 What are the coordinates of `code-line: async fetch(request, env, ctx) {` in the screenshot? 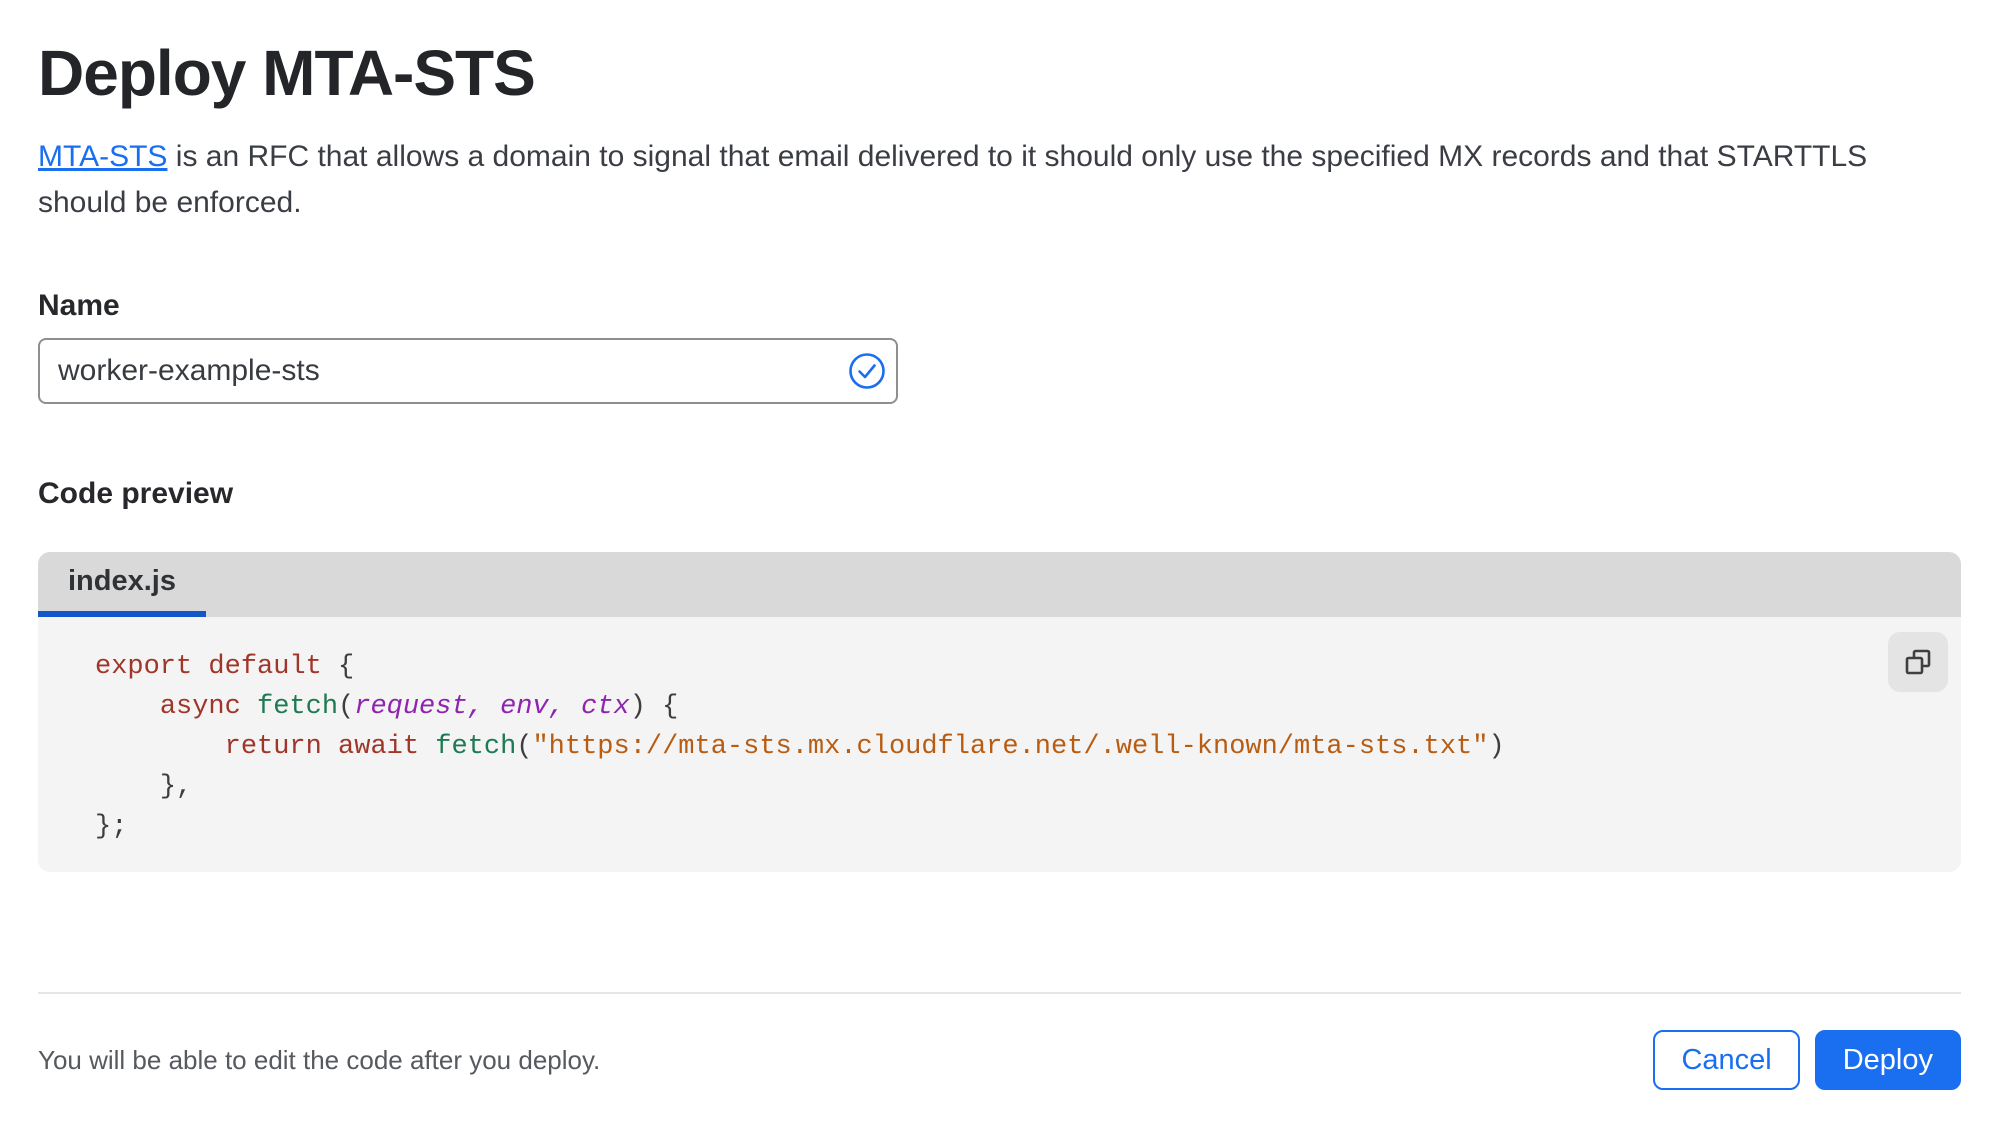 It's located at (419, 707).